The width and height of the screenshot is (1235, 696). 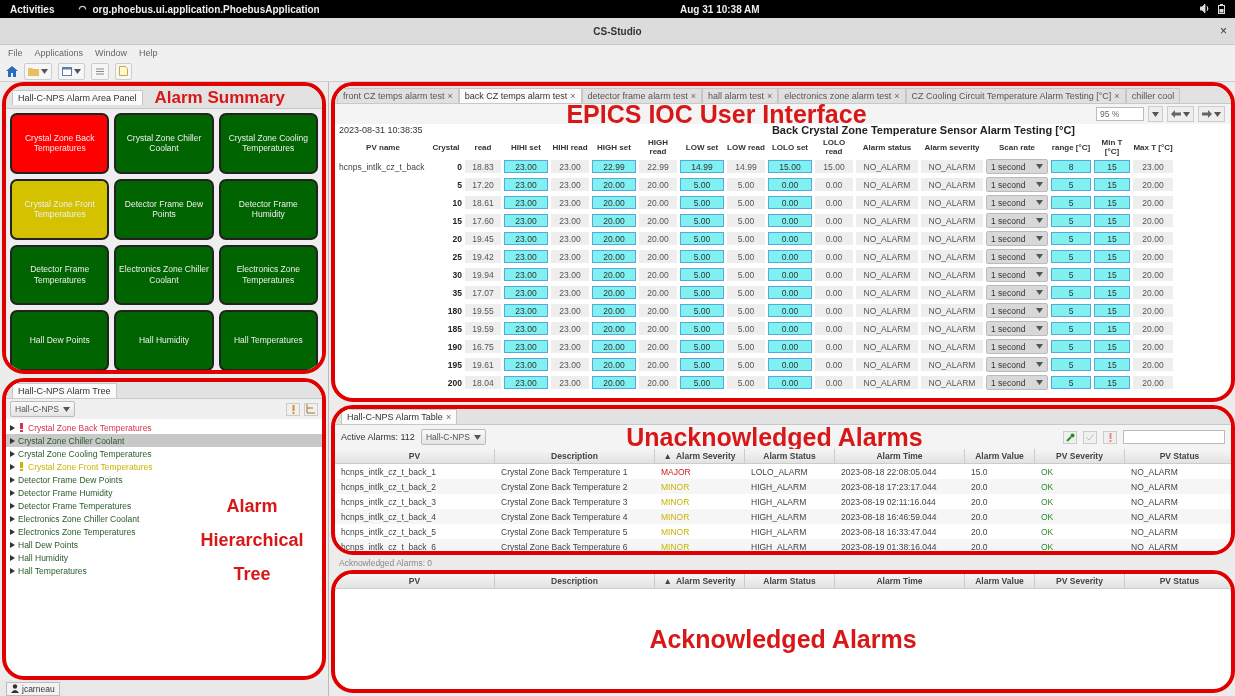 What do you see at coordinates (38, 71) in the screenshot?
I see `open-menu-button` at bounding box center [38, 71].